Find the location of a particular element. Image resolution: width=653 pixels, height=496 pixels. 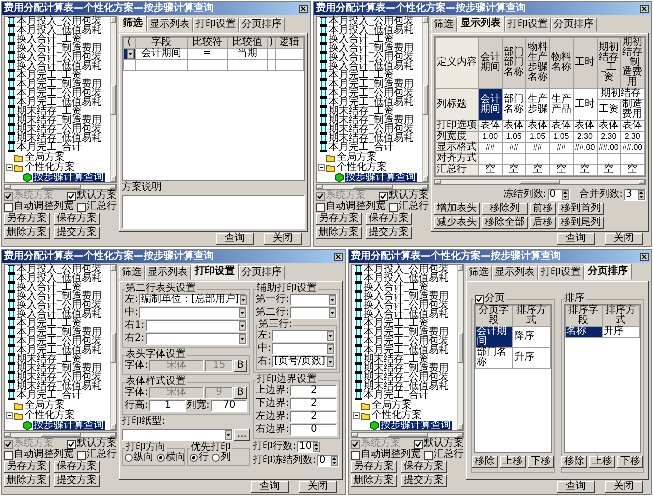

list-button: 下移 is located at coordinates (630, 462).